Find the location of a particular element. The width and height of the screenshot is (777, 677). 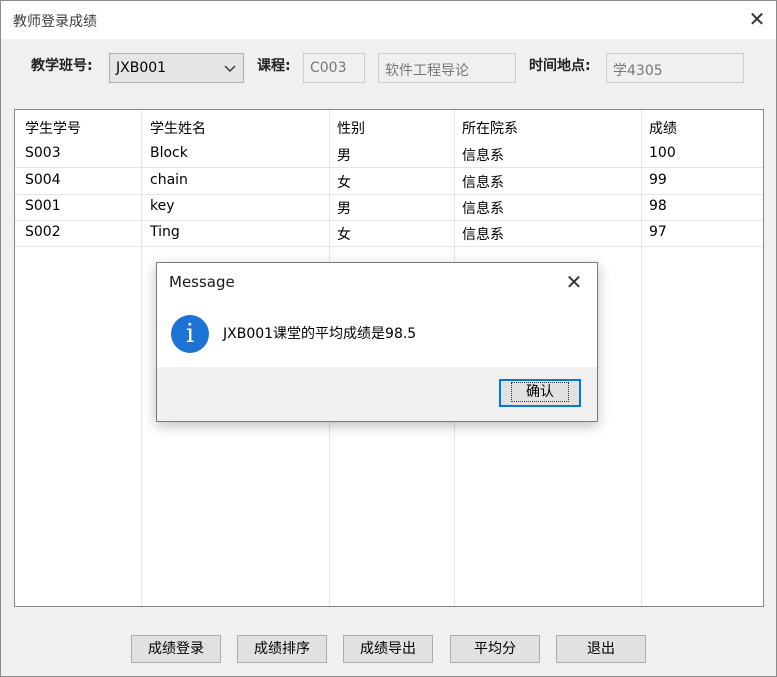

header-department: 所在院系 is located at coordinates (490, 128).